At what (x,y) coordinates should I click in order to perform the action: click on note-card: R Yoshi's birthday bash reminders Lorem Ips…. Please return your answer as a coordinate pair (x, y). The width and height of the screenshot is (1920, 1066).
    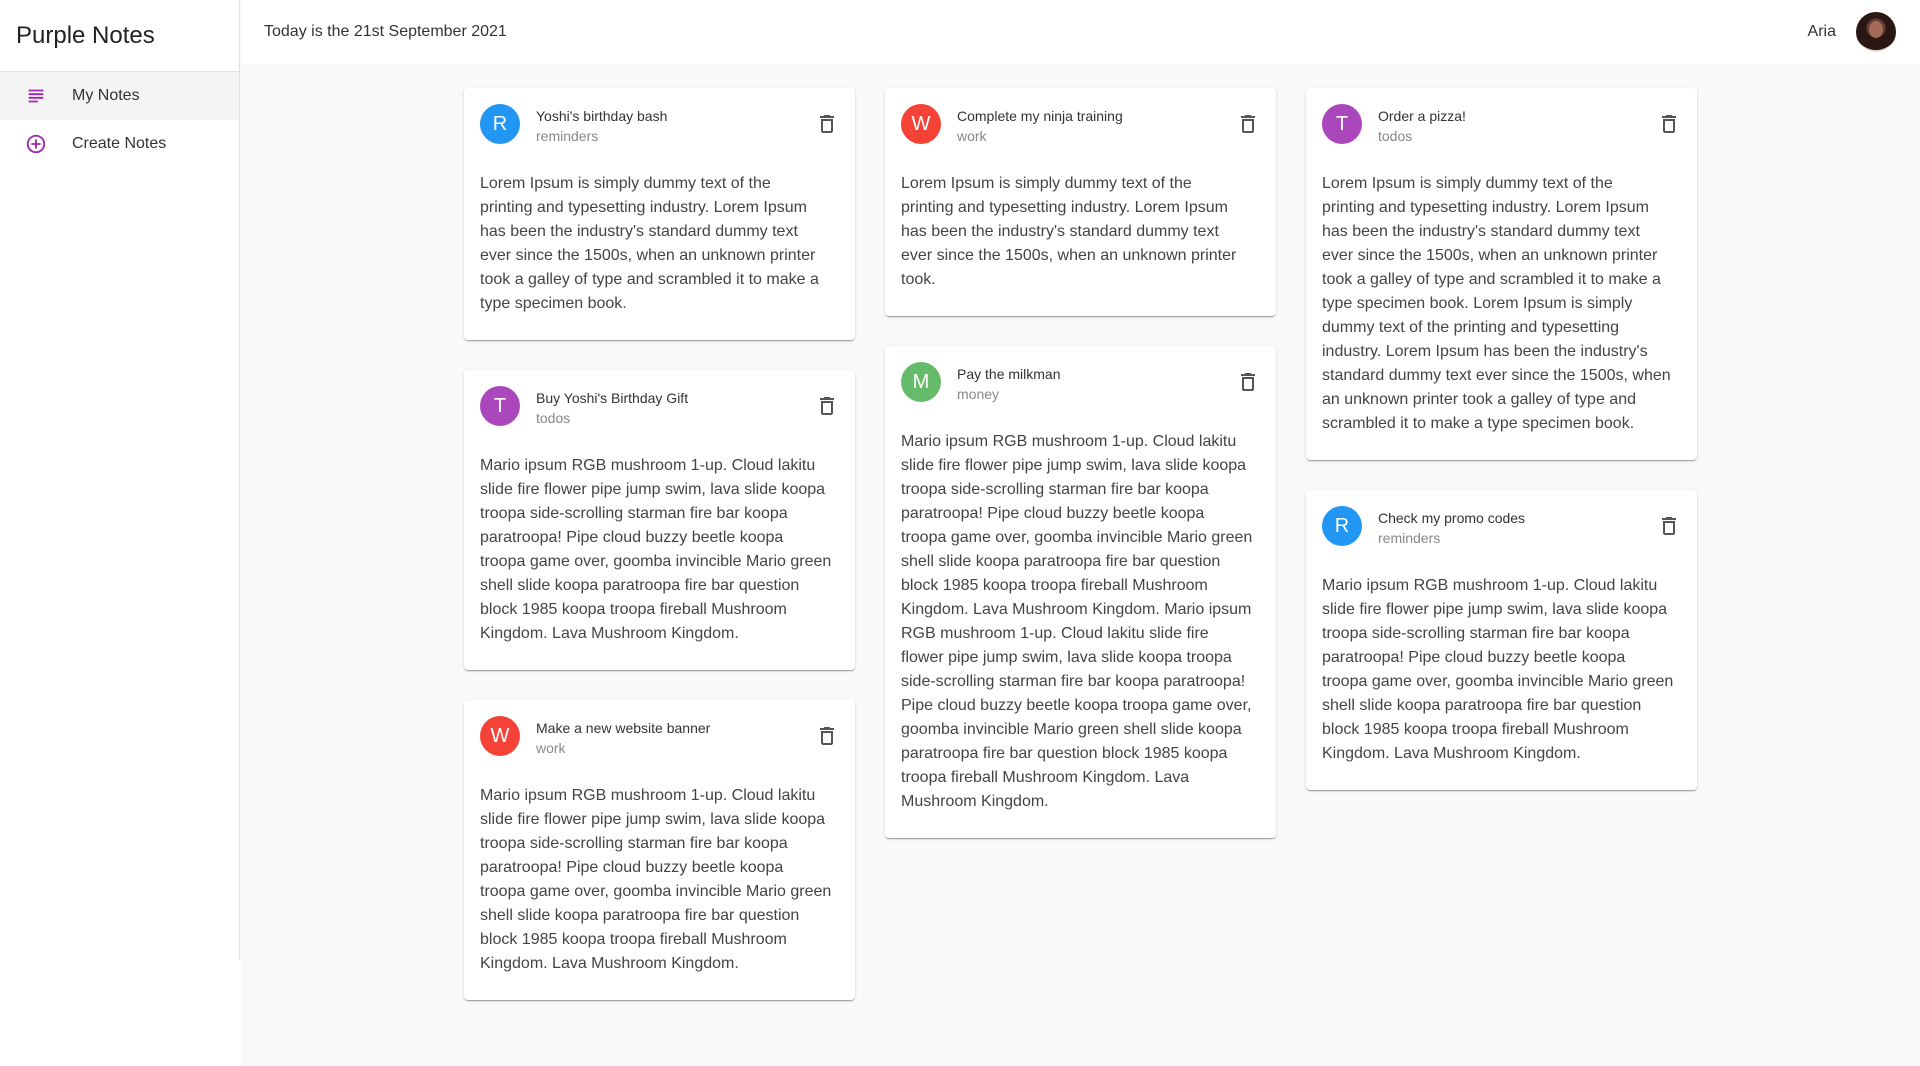
    Looking at the image, I should click on (659, 214).